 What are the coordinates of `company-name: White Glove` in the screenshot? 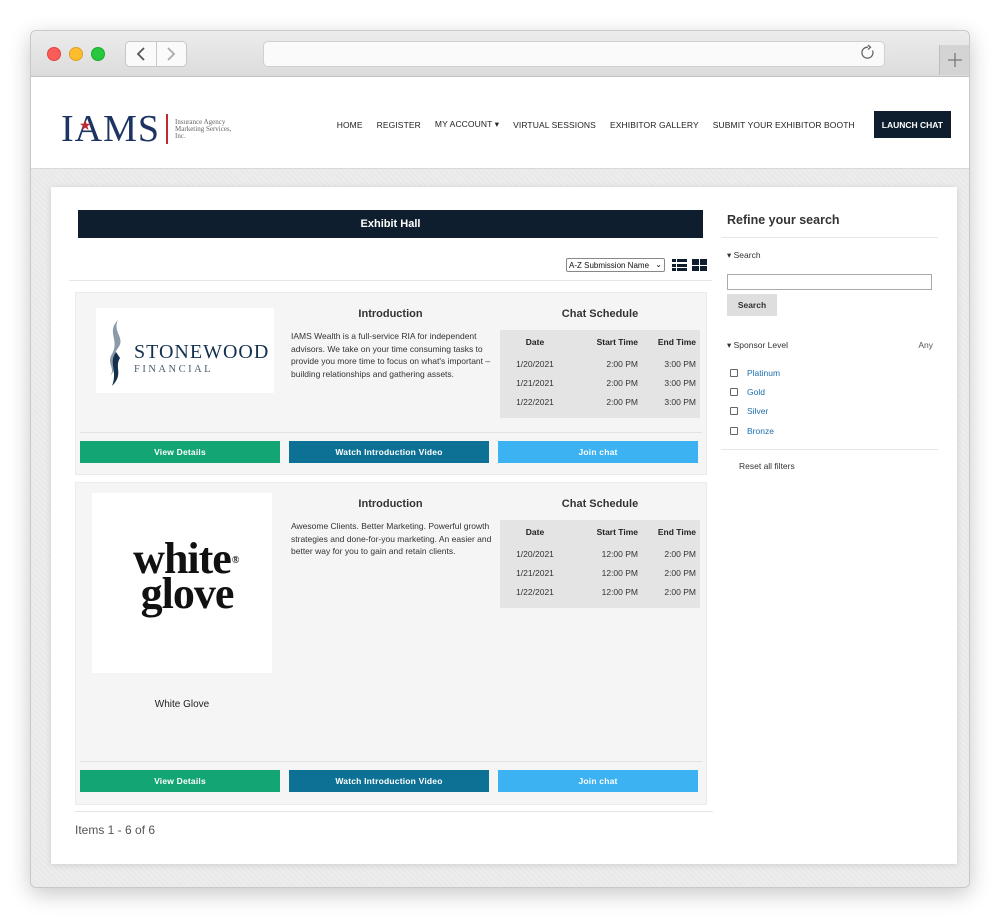 It's located at (182, 704).